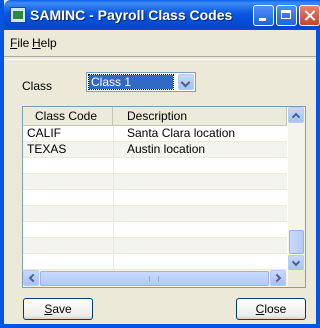 This screenshot has height=328, width=320. Describe the element at coordinates (263, 15) in the screenshot. I see `minimize-button` at that location.